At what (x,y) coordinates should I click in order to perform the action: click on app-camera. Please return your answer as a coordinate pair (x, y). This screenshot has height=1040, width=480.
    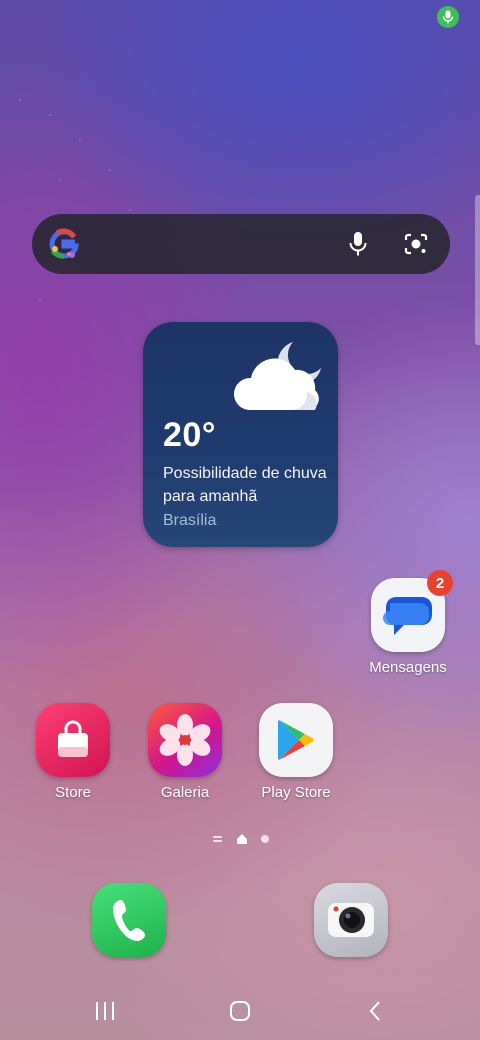
    Looking at the image, I should click on (351, 920).